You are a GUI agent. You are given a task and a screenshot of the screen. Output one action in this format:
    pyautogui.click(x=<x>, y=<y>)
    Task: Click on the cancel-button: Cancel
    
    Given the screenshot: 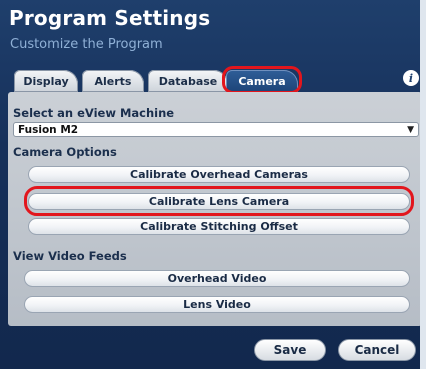 What is the action you would take?
    pyautogui.click(x=377, y=350)
    